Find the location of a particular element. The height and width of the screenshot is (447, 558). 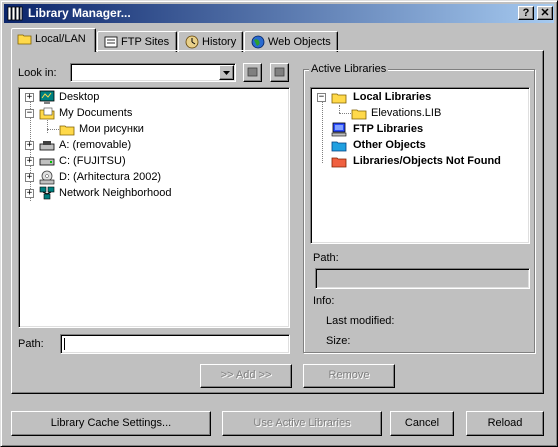

tree-item-label: Network Neighborhood is located at coordinates (115, 193).